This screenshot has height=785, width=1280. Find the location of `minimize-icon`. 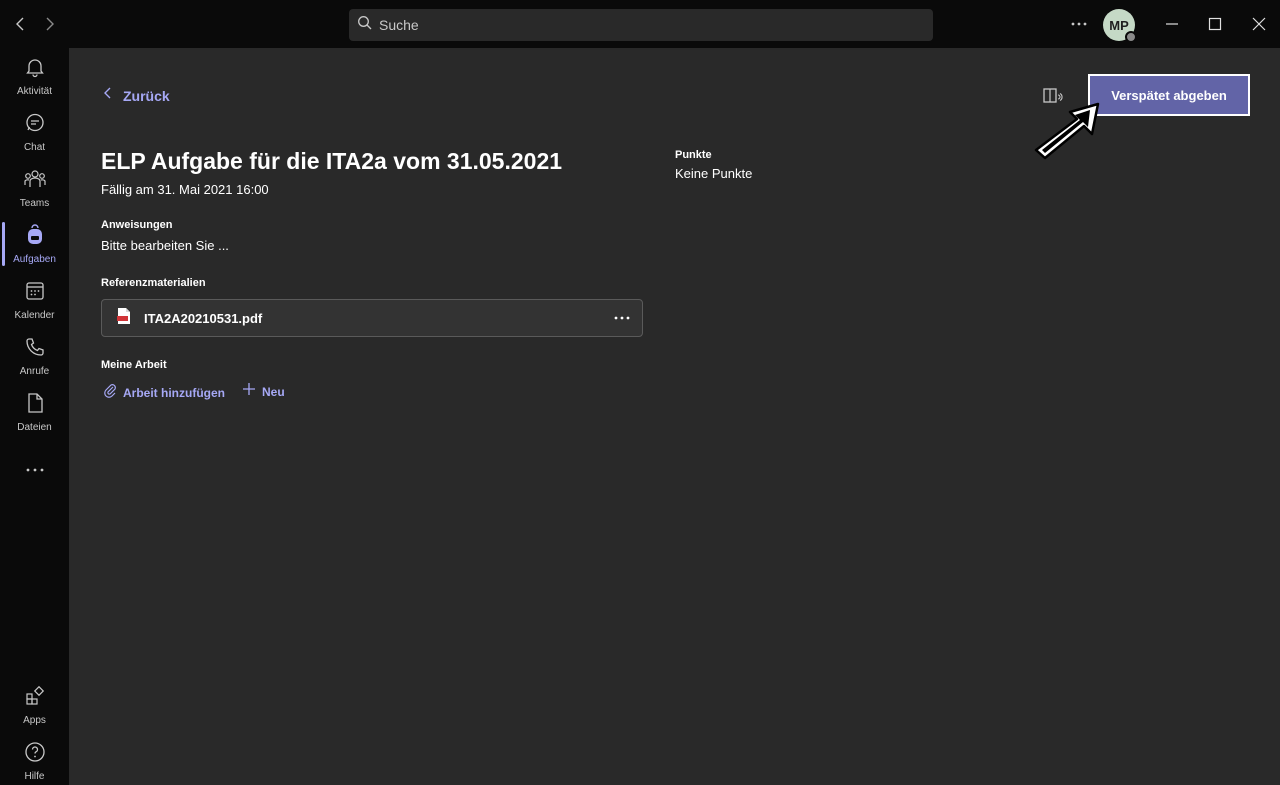

minimize-icon is located at coordinates (1172, 24).